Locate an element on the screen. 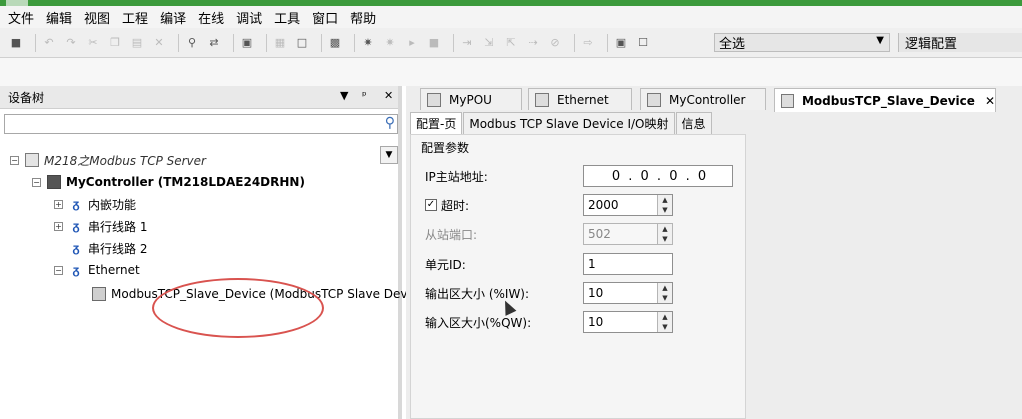  tree-controller: − MyController (TM218LDAE24DRHN) is located at coordinates (168, 182).